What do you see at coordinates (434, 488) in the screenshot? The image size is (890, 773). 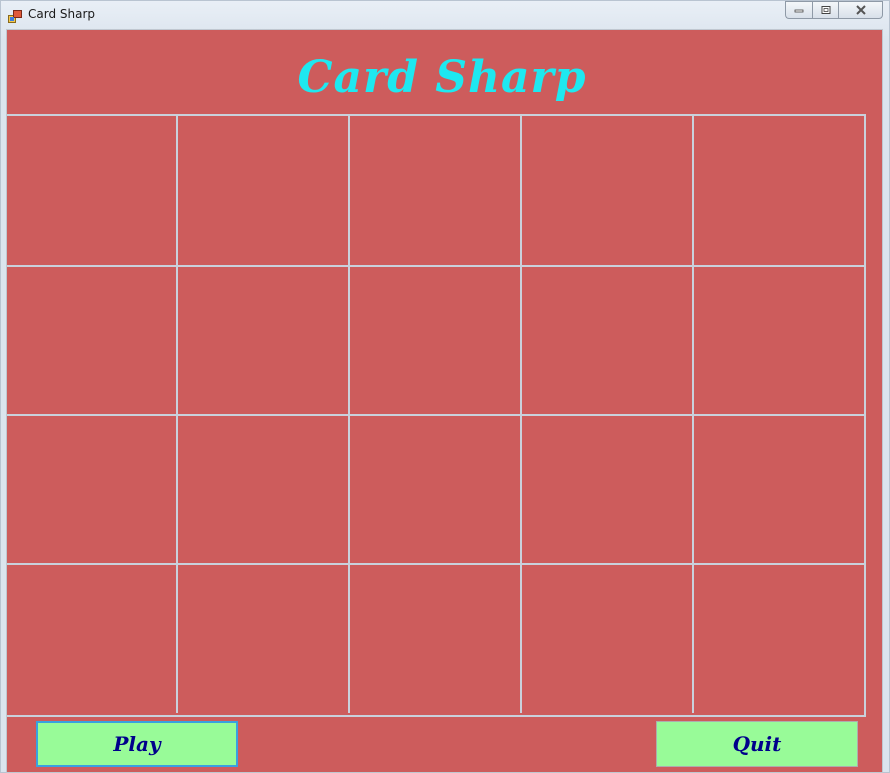 I see `card-slot-r3-c3` at bounding box center [434, 488].